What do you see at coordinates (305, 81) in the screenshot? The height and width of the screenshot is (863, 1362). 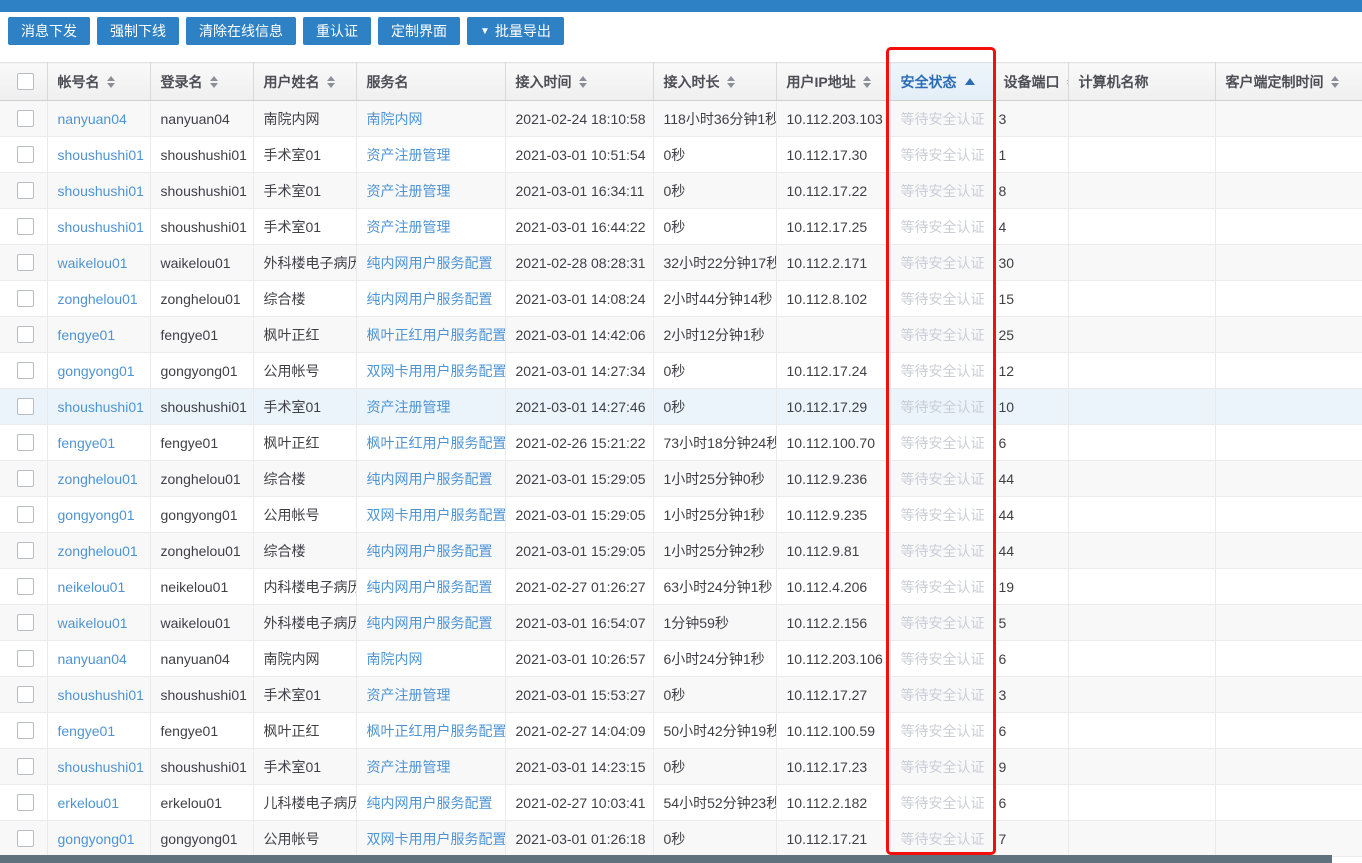 I see `column-header-username: 用户姓名` at bounding box center [305, 81].